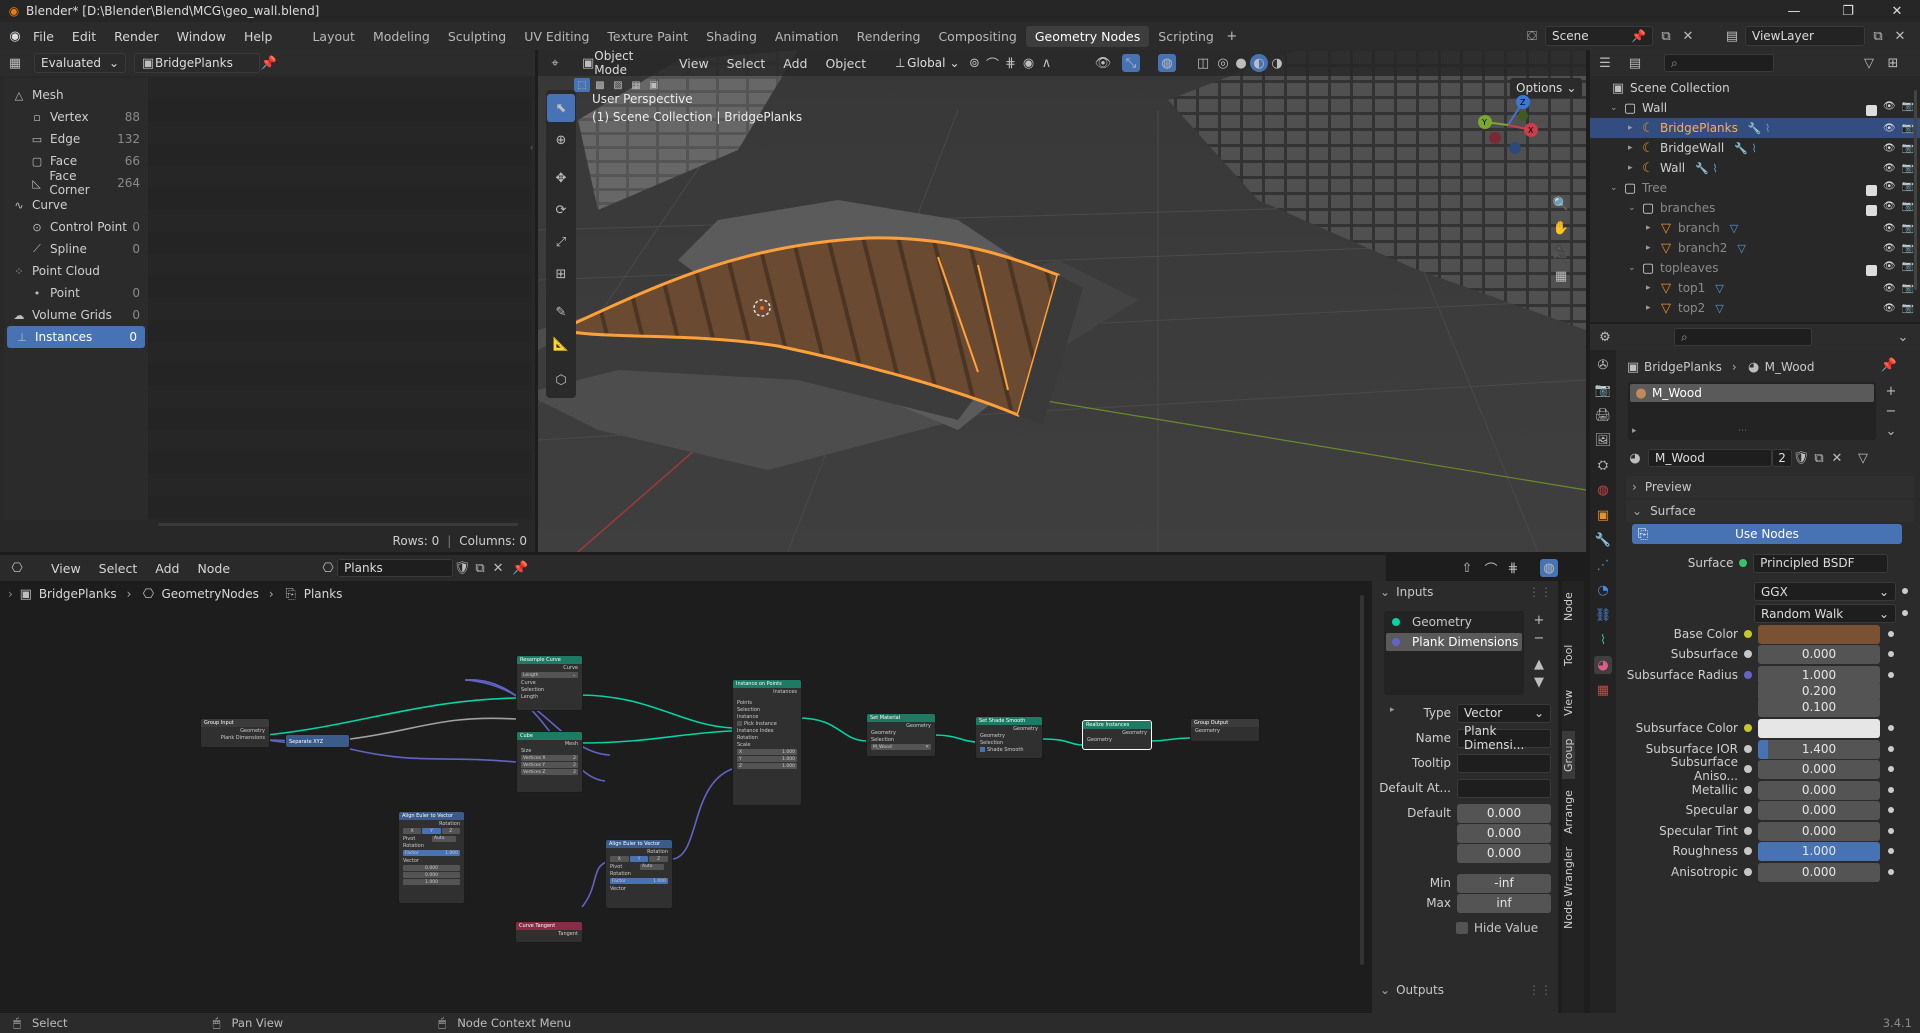 The width and height of the screenshot is (1920, 1033). What do you see at coordinates (561, 312) in the screenshot?
I see `annotate-tool-icon: ✎` at bounding box center [561, 312].